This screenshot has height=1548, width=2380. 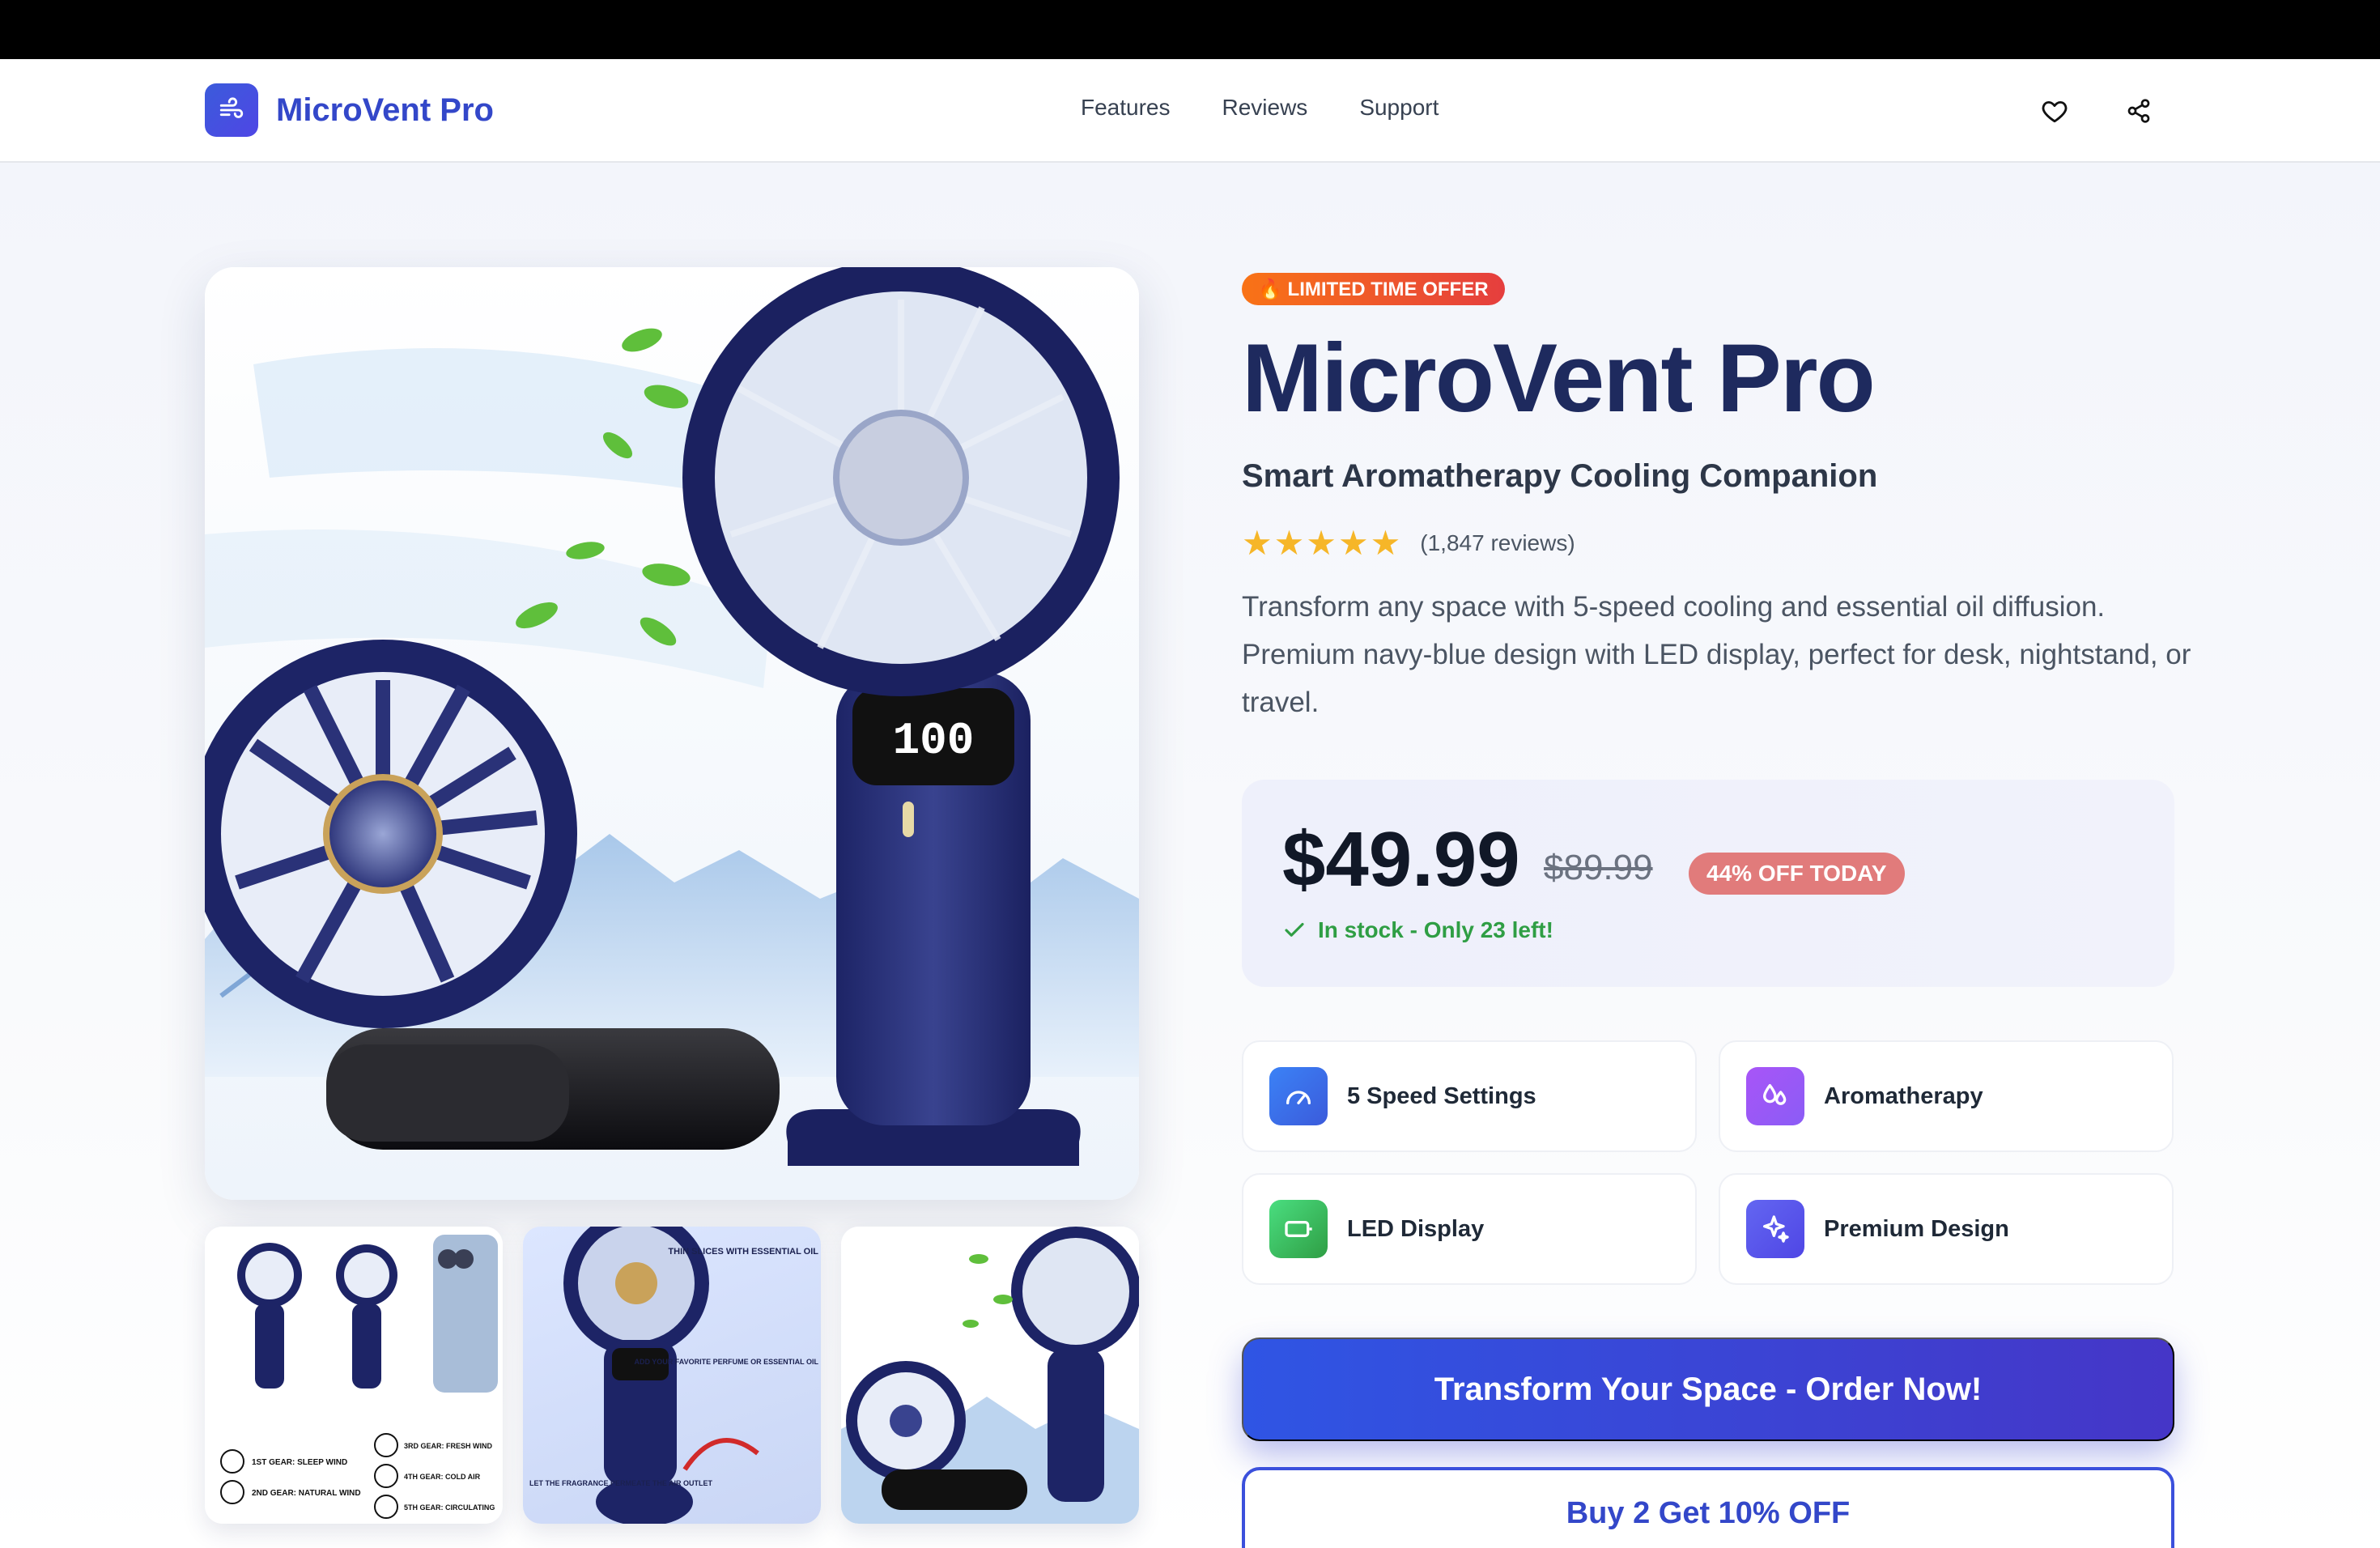 What do you see at coordinates (1408, 543) in the screenshot?
I see `rating: ★★★★★ (1,847 reviews)` at bounding box center [1408, 543].